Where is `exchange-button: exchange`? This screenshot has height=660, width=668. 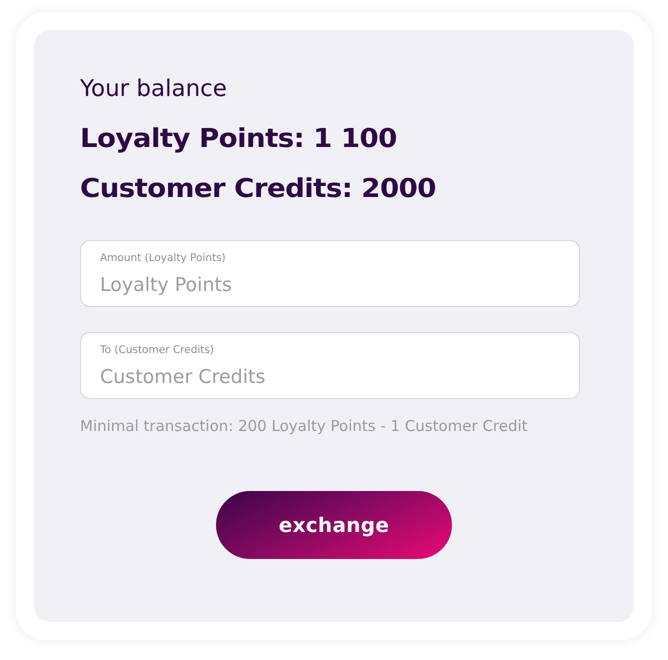
exchange-button: exchange is located at coordinates (334, 525).